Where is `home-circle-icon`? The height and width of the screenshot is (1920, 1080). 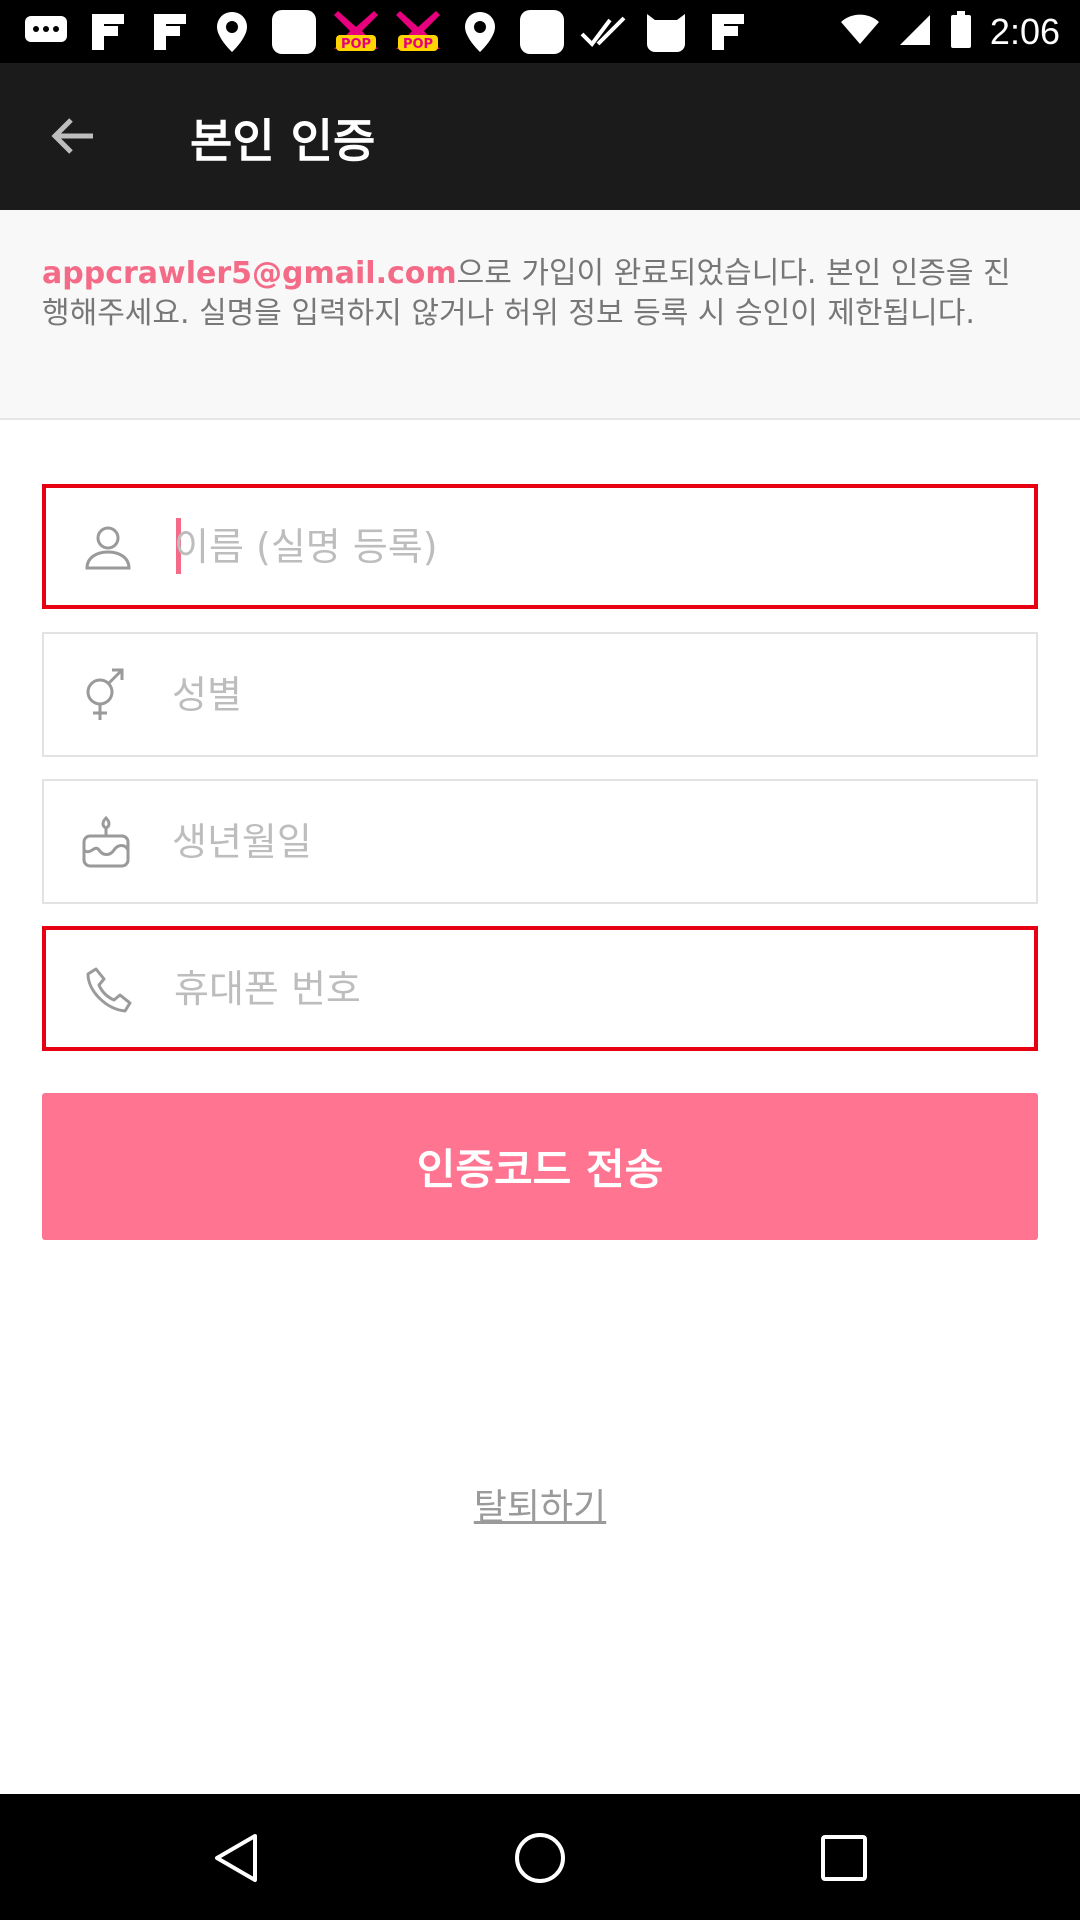
home-circle-icon is located at coordinates (540, 1858).